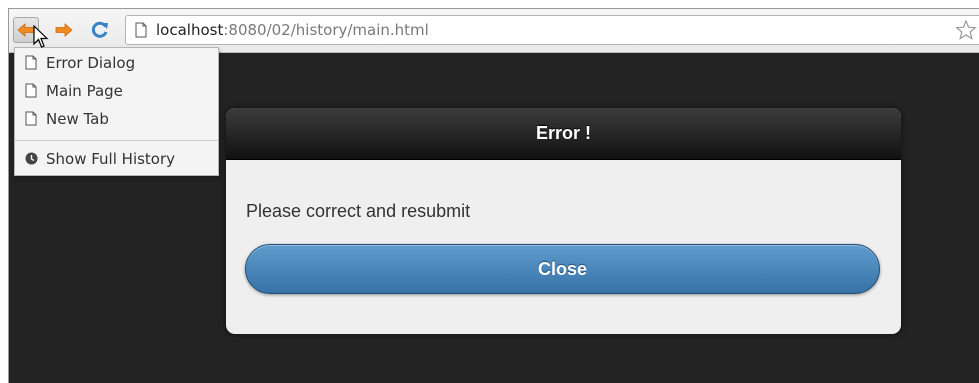  I want to click on forward-button, so click(64, 30).